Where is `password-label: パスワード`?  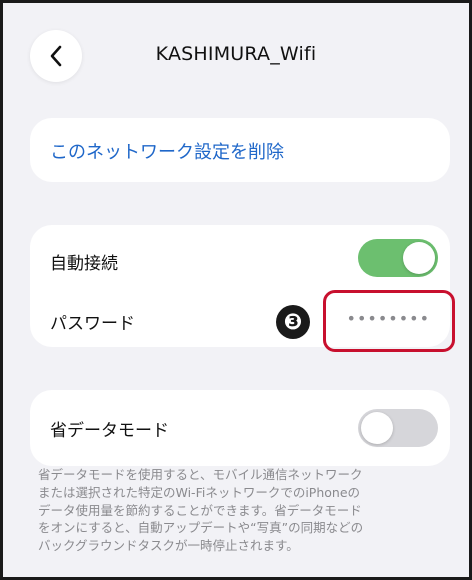
password-label: パスワード is located at coordinates (92, 324).